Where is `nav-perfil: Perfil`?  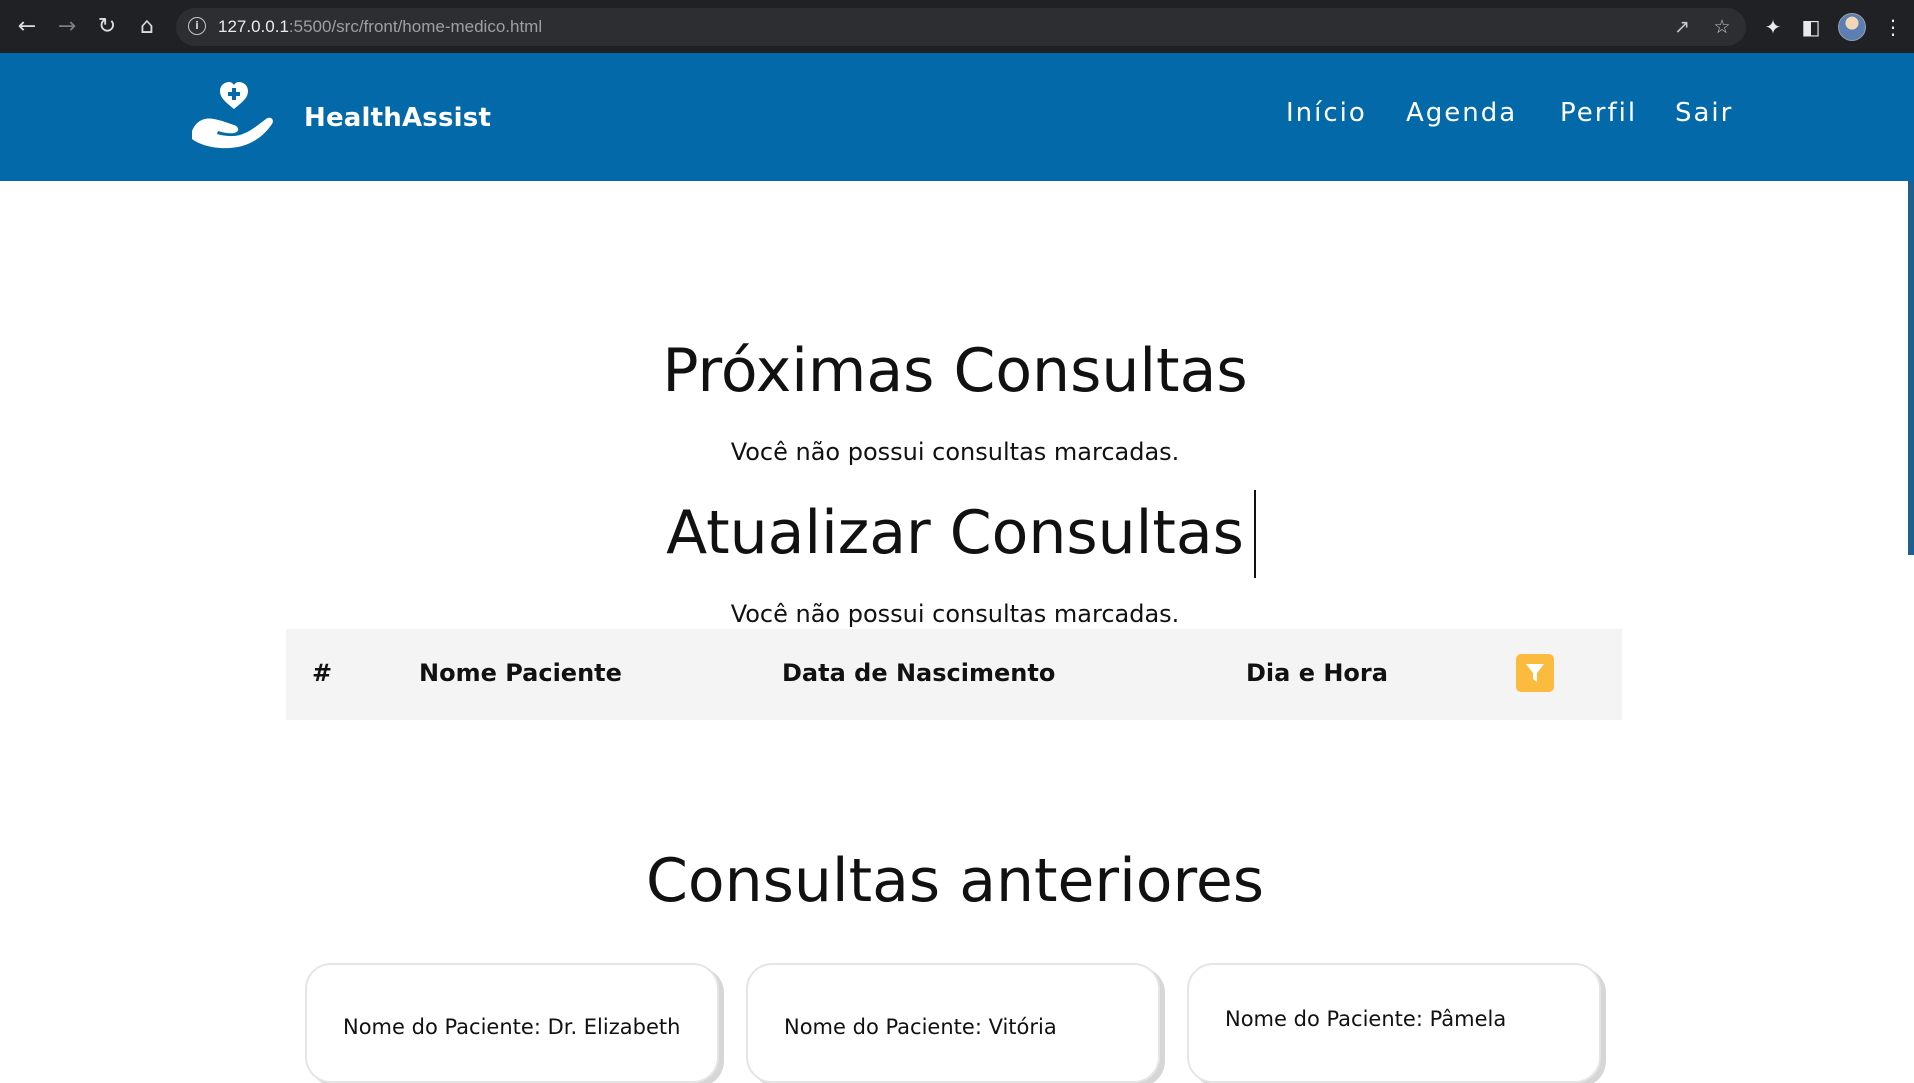
nav-perfil: Perfil is located at coordinates (1598, 113).